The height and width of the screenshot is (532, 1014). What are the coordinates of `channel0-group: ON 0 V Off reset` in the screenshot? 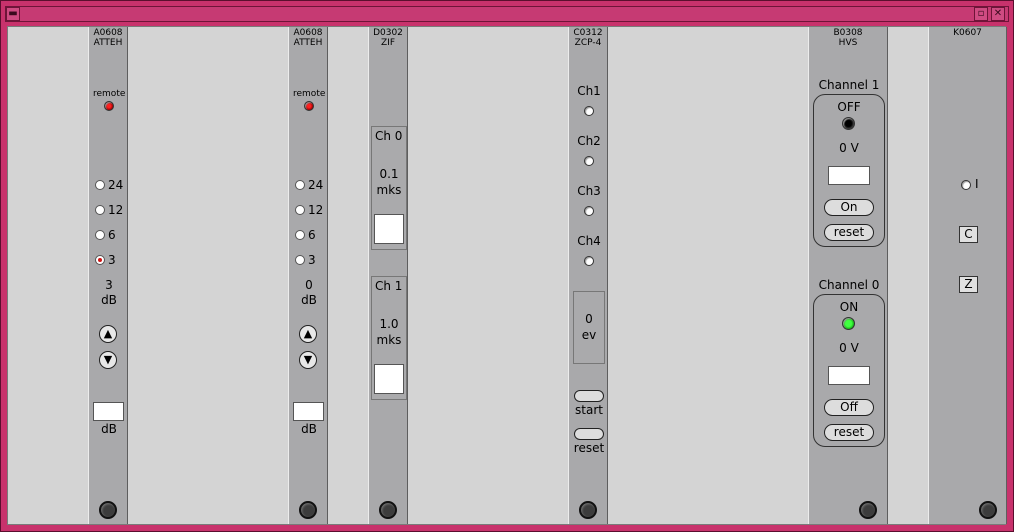 It's located at (849, 370).